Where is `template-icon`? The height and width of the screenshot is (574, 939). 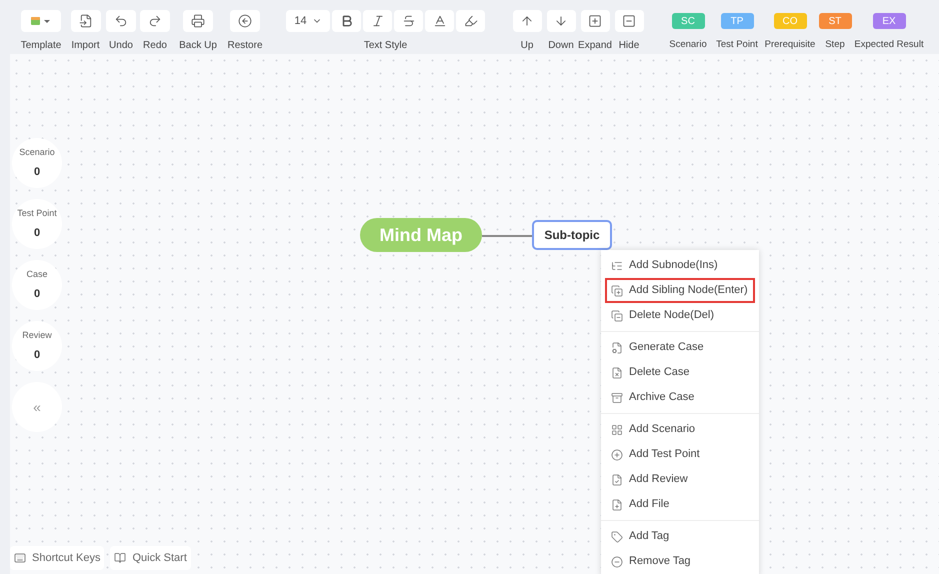
template-icon is located at coordinates (41, 21).